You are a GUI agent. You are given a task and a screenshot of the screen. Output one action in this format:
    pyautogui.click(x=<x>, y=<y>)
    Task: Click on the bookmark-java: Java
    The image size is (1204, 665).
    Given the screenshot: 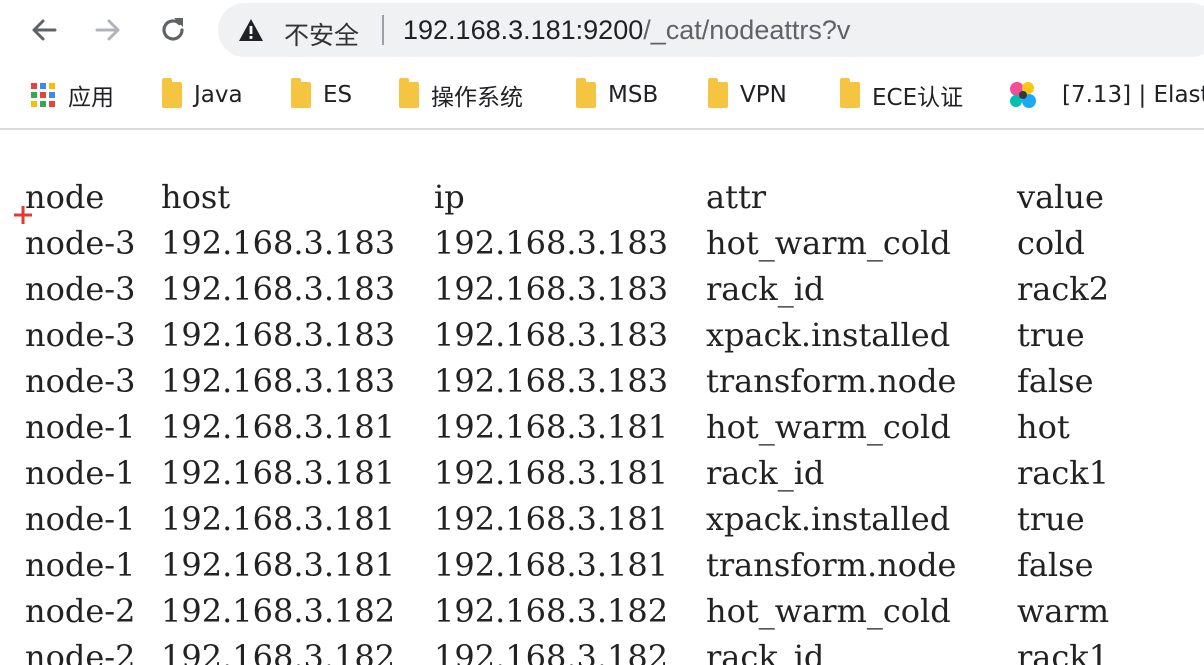 What is the action you would take?
    pyautogui.click(x=202, y=94)
    